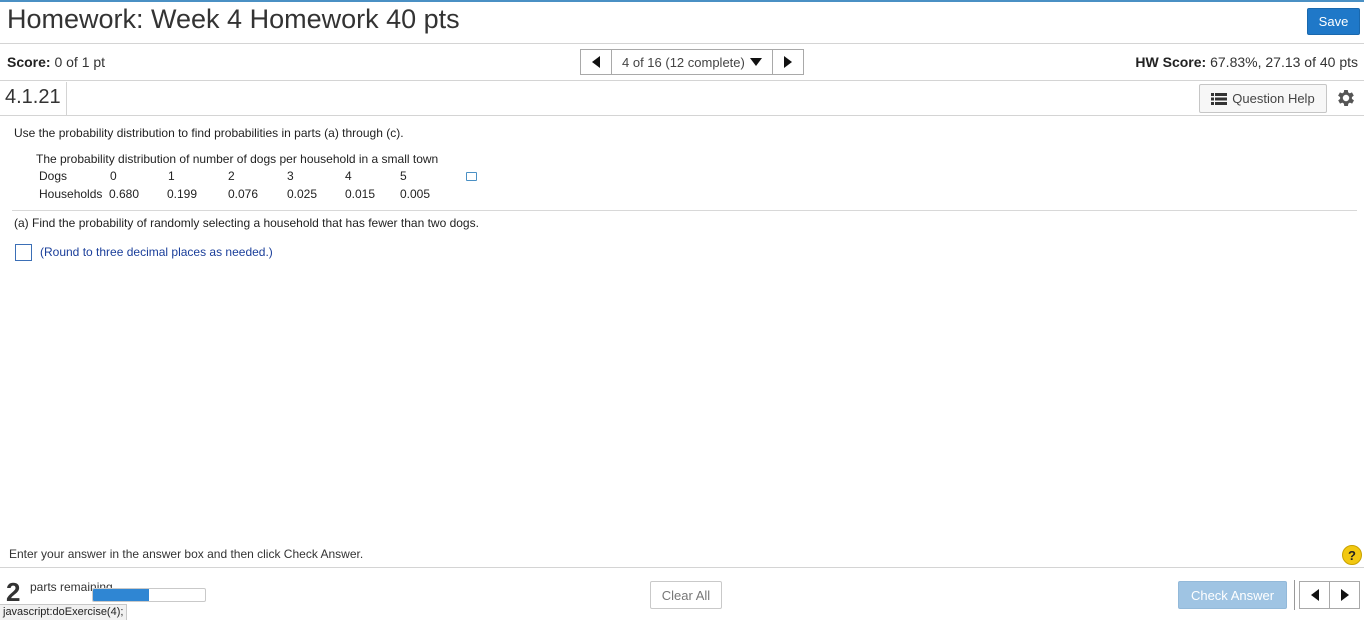 The width and height of the screenshot is (1364, 620). What do you see at coordinates (1171, 62) in the screenshot?
I see `hw-score-label: HW Score:` at bounding box center [1171, 62].